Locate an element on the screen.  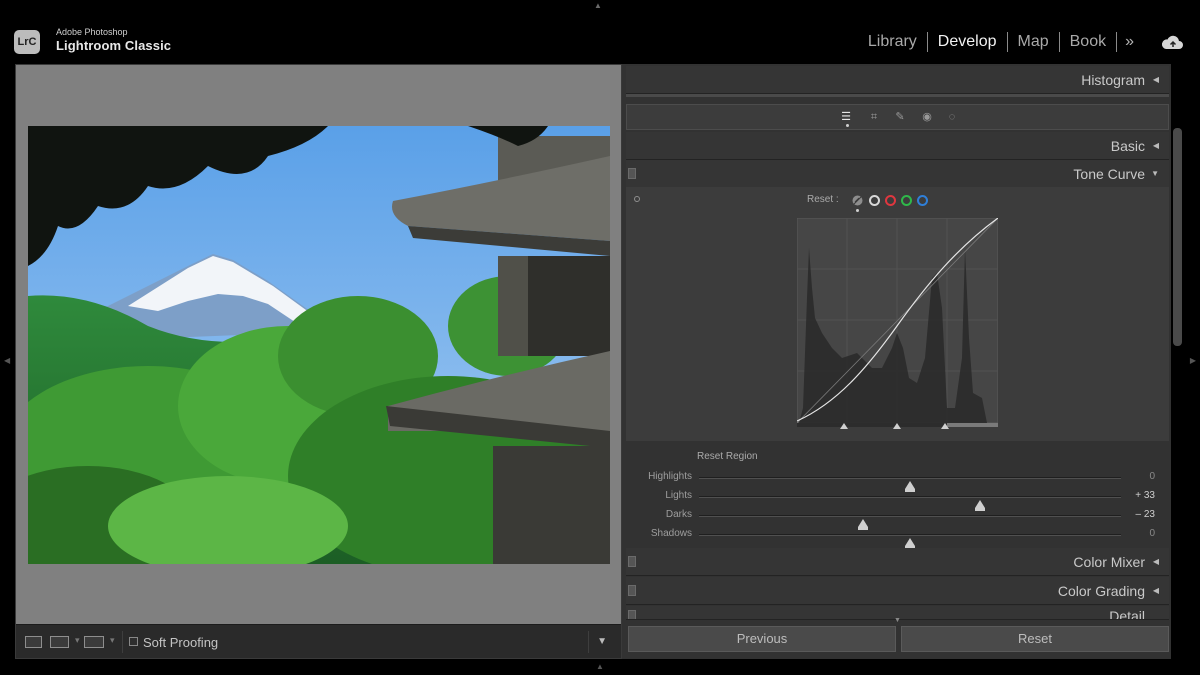
module-develop: Develop is located at coordinates (967, 42).